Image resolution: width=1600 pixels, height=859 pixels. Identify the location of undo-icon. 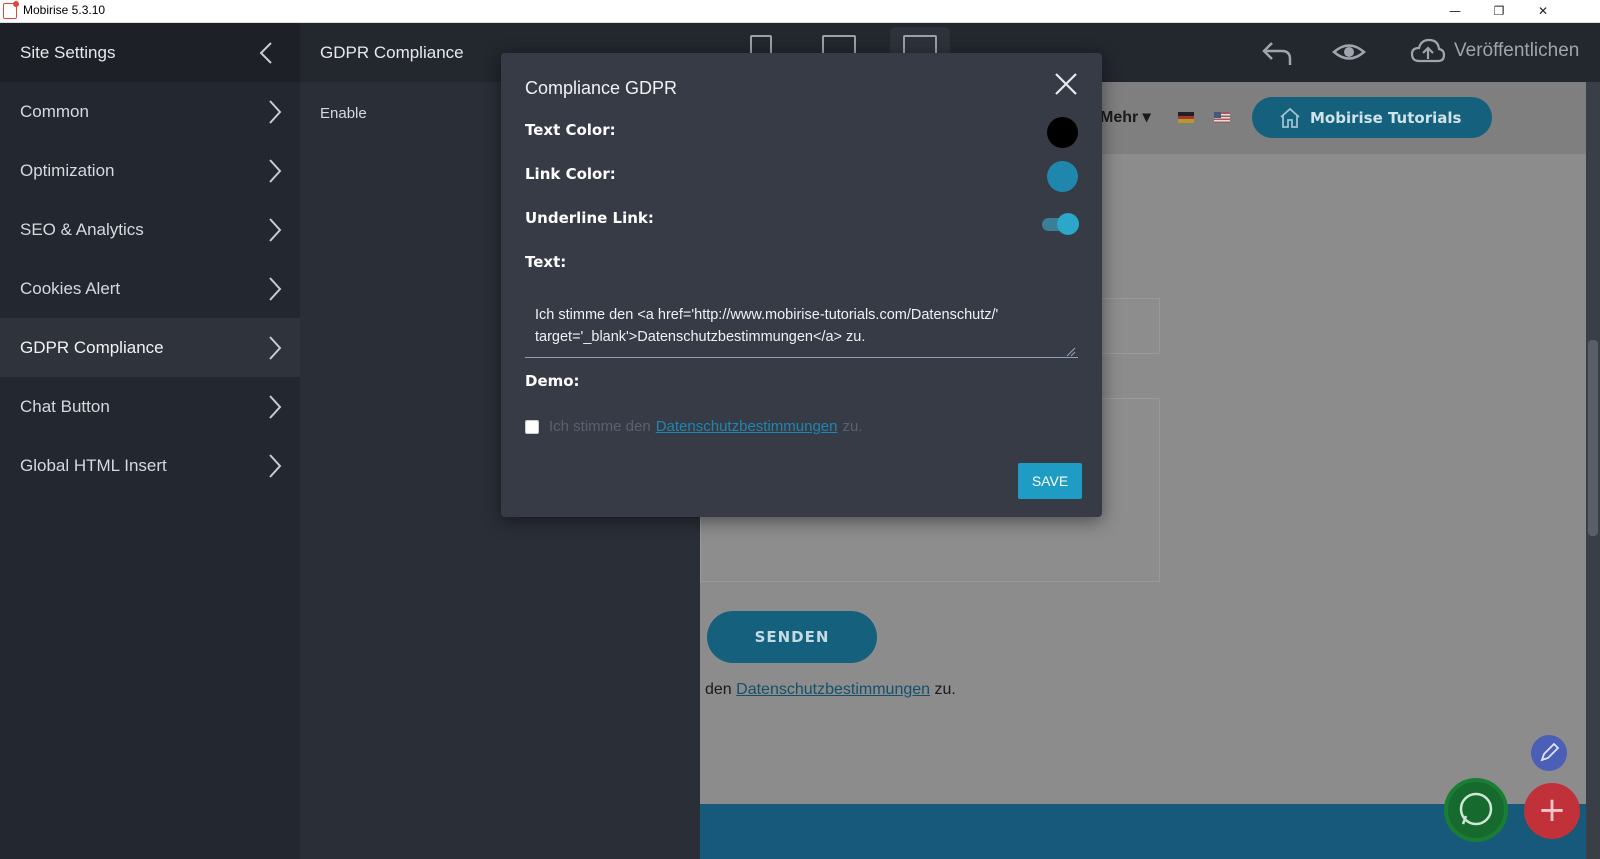
(1277, 52).